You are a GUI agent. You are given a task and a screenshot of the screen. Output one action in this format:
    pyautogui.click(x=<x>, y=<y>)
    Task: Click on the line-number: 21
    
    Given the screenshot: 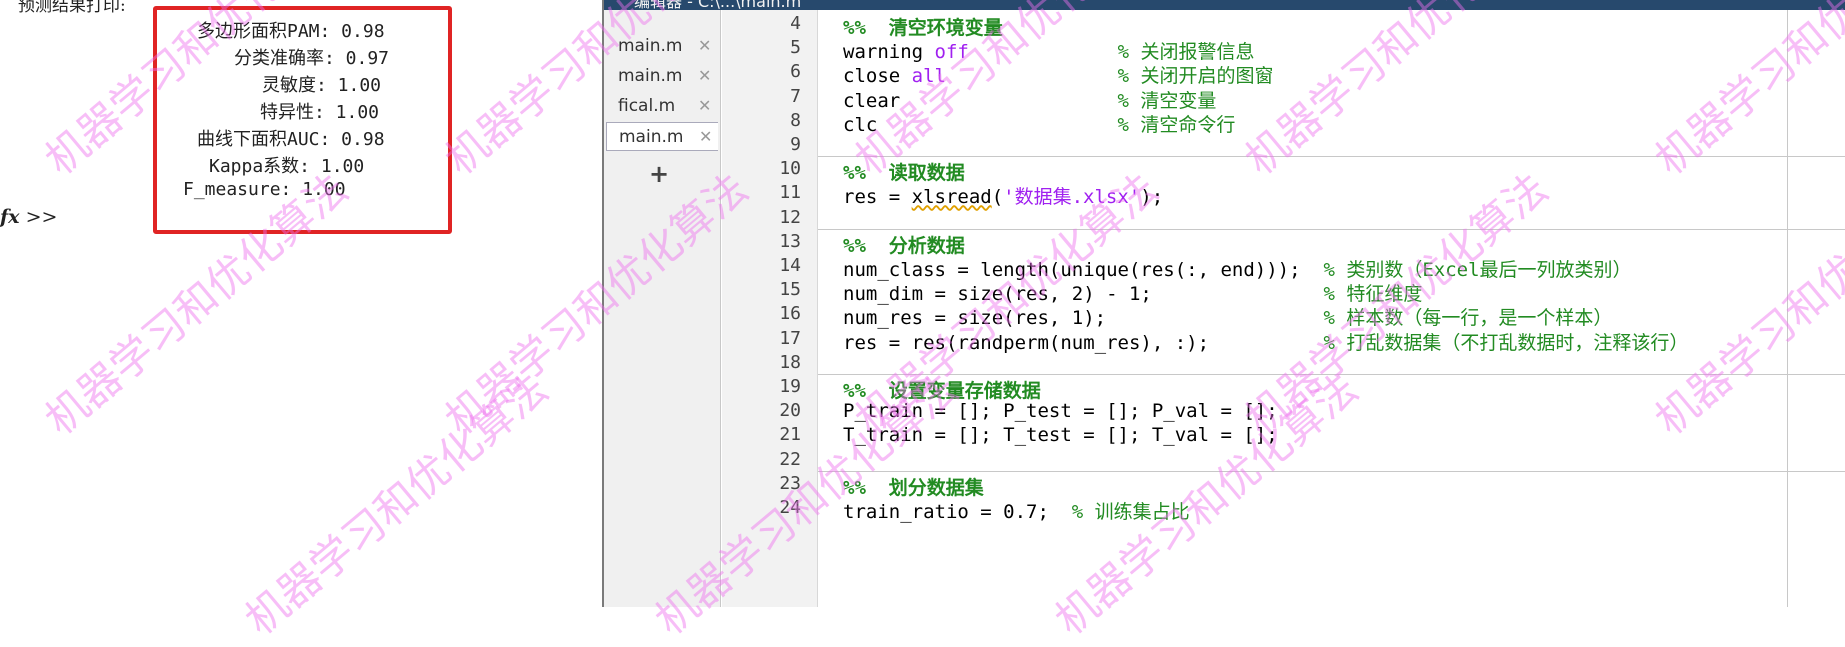 What is the action you would take?
    pyautogui.click(x=790, y=435)
    